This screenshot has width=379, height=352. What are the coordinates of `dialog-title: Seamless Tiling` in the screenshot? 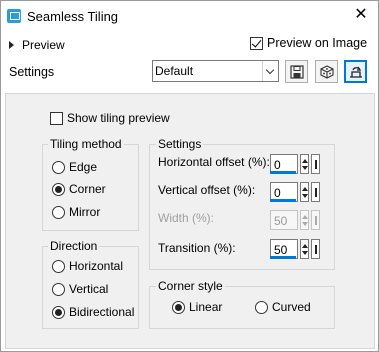 It's located at (73, 16).